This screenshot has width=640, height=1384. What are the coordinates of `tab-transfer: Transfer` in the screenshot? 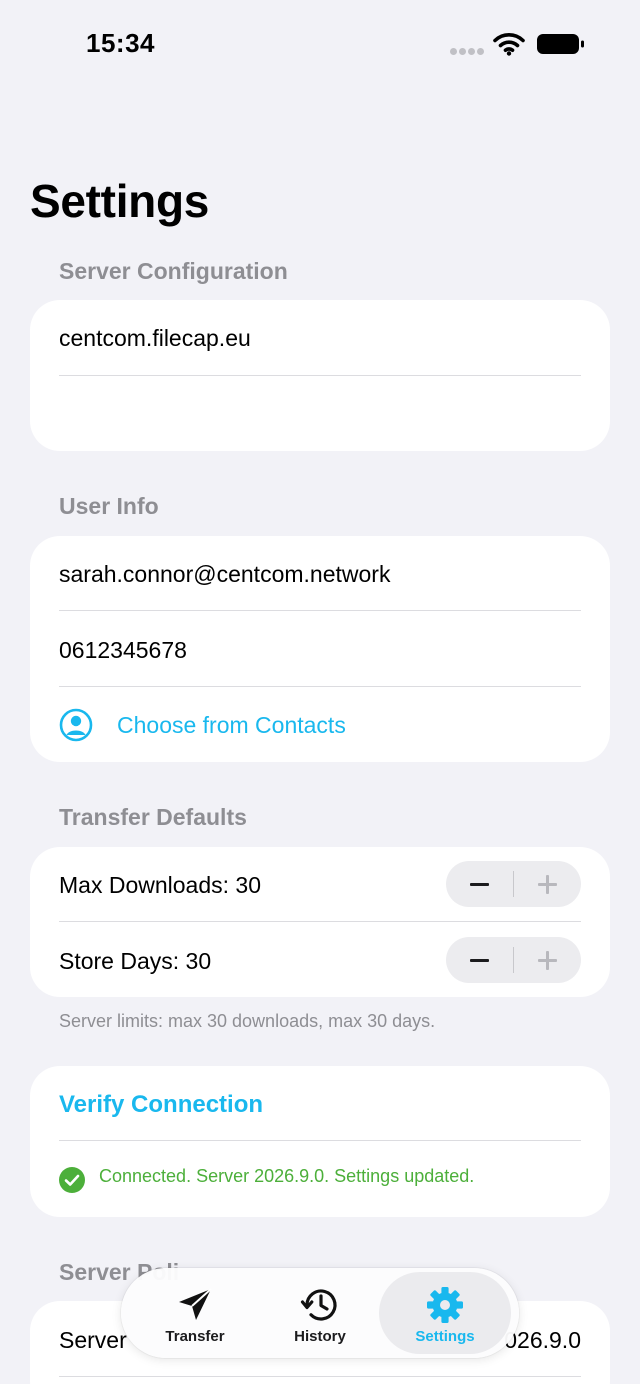 It's located at (195, 1313).